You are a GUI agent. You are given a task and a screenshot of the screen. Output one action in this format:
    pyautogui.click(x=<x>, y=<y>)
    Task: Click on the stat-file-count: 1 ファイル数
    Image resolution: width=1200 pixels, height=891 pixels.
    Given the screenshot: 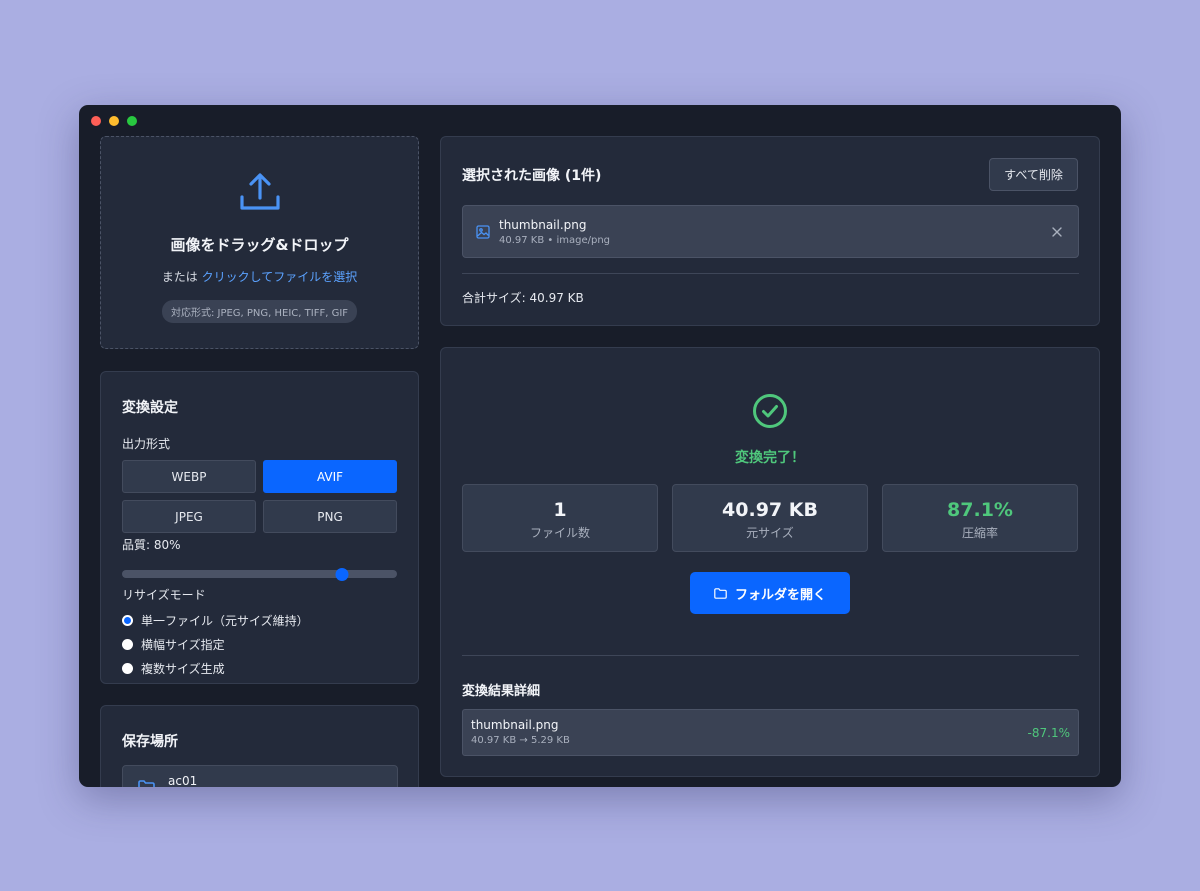 What is the action you would take?
    pyautogui.click(x=560, y=518)
    